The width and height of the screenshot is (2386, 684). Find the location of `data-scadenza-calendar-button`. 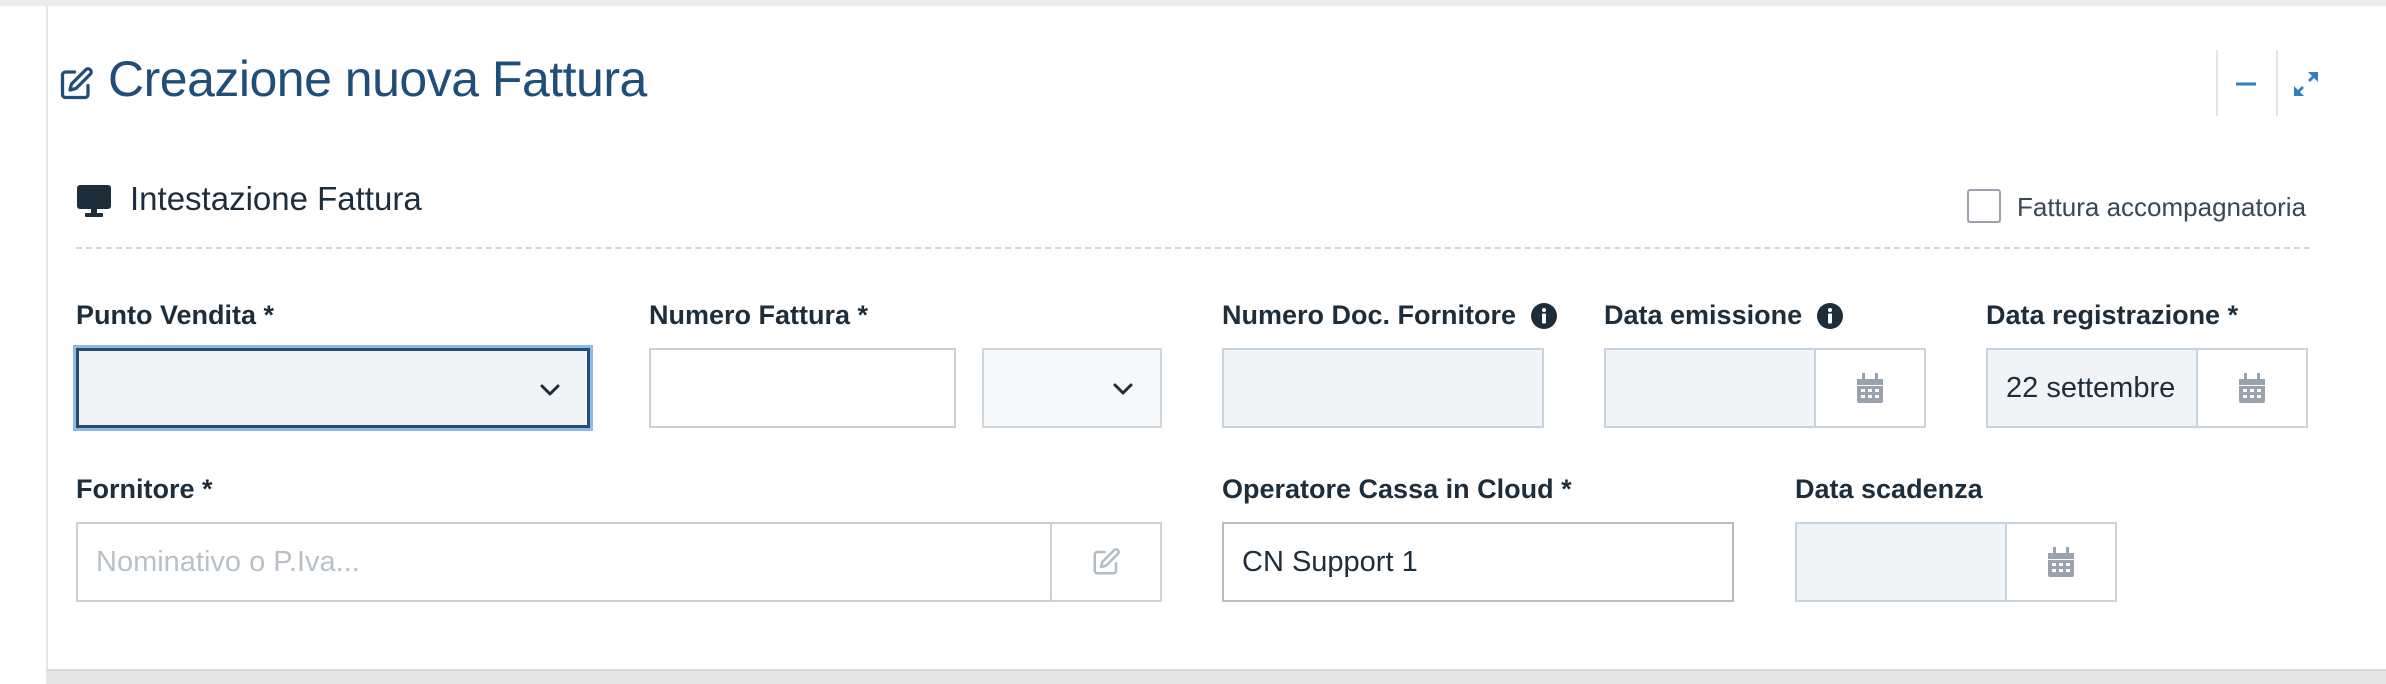

data-scadenza-calendar-button is located at coordinates (2061, 562).